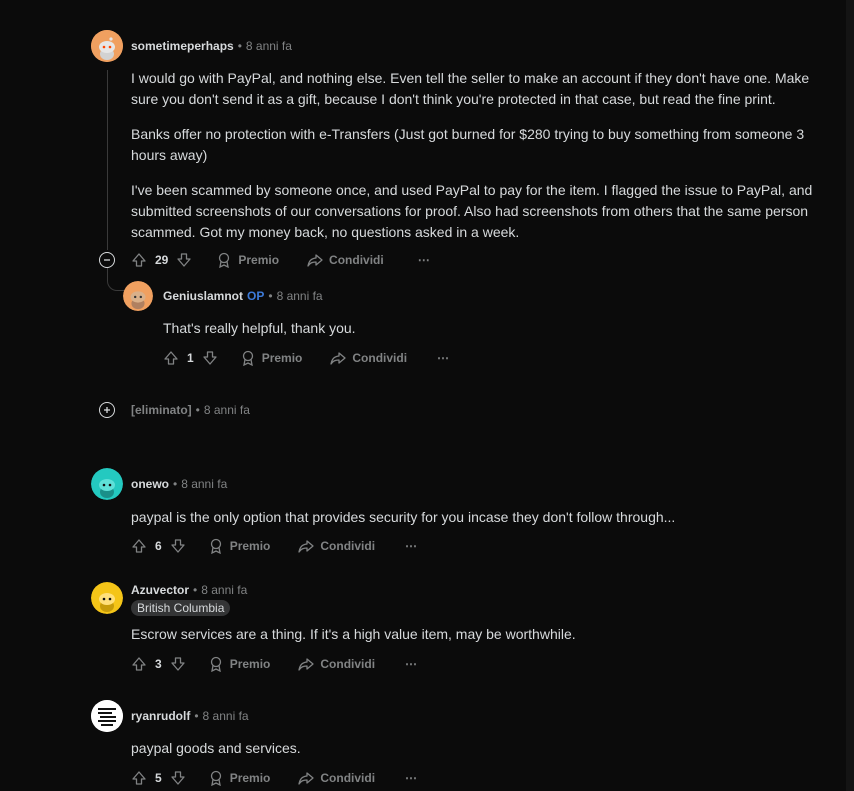  I want to click on op-badge: OP, so click(256, 296).